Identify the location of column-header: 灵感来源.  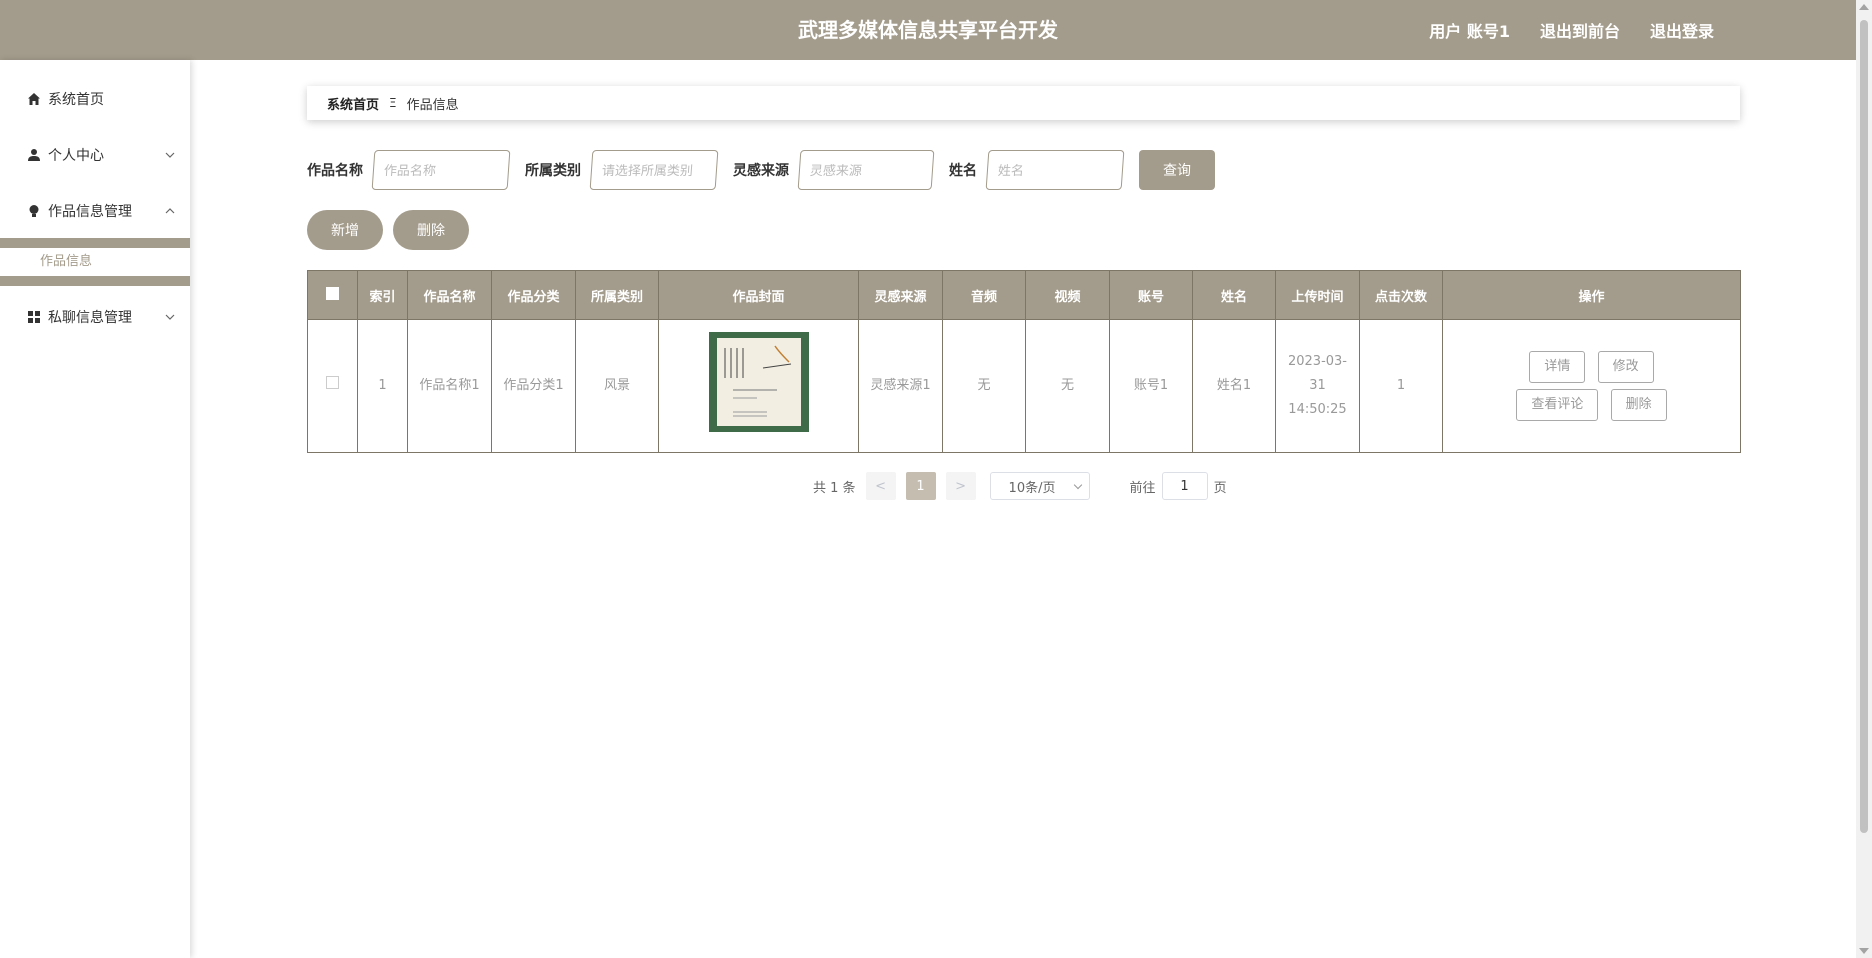
(900, 295).